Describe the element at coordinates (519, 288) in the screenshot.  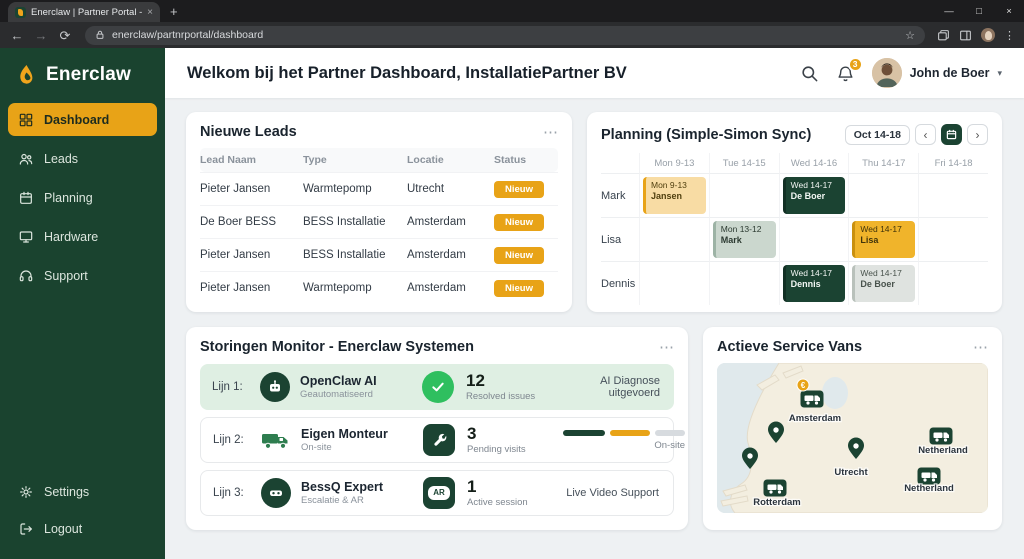
I see `status-badge: Nieuw` at that location.